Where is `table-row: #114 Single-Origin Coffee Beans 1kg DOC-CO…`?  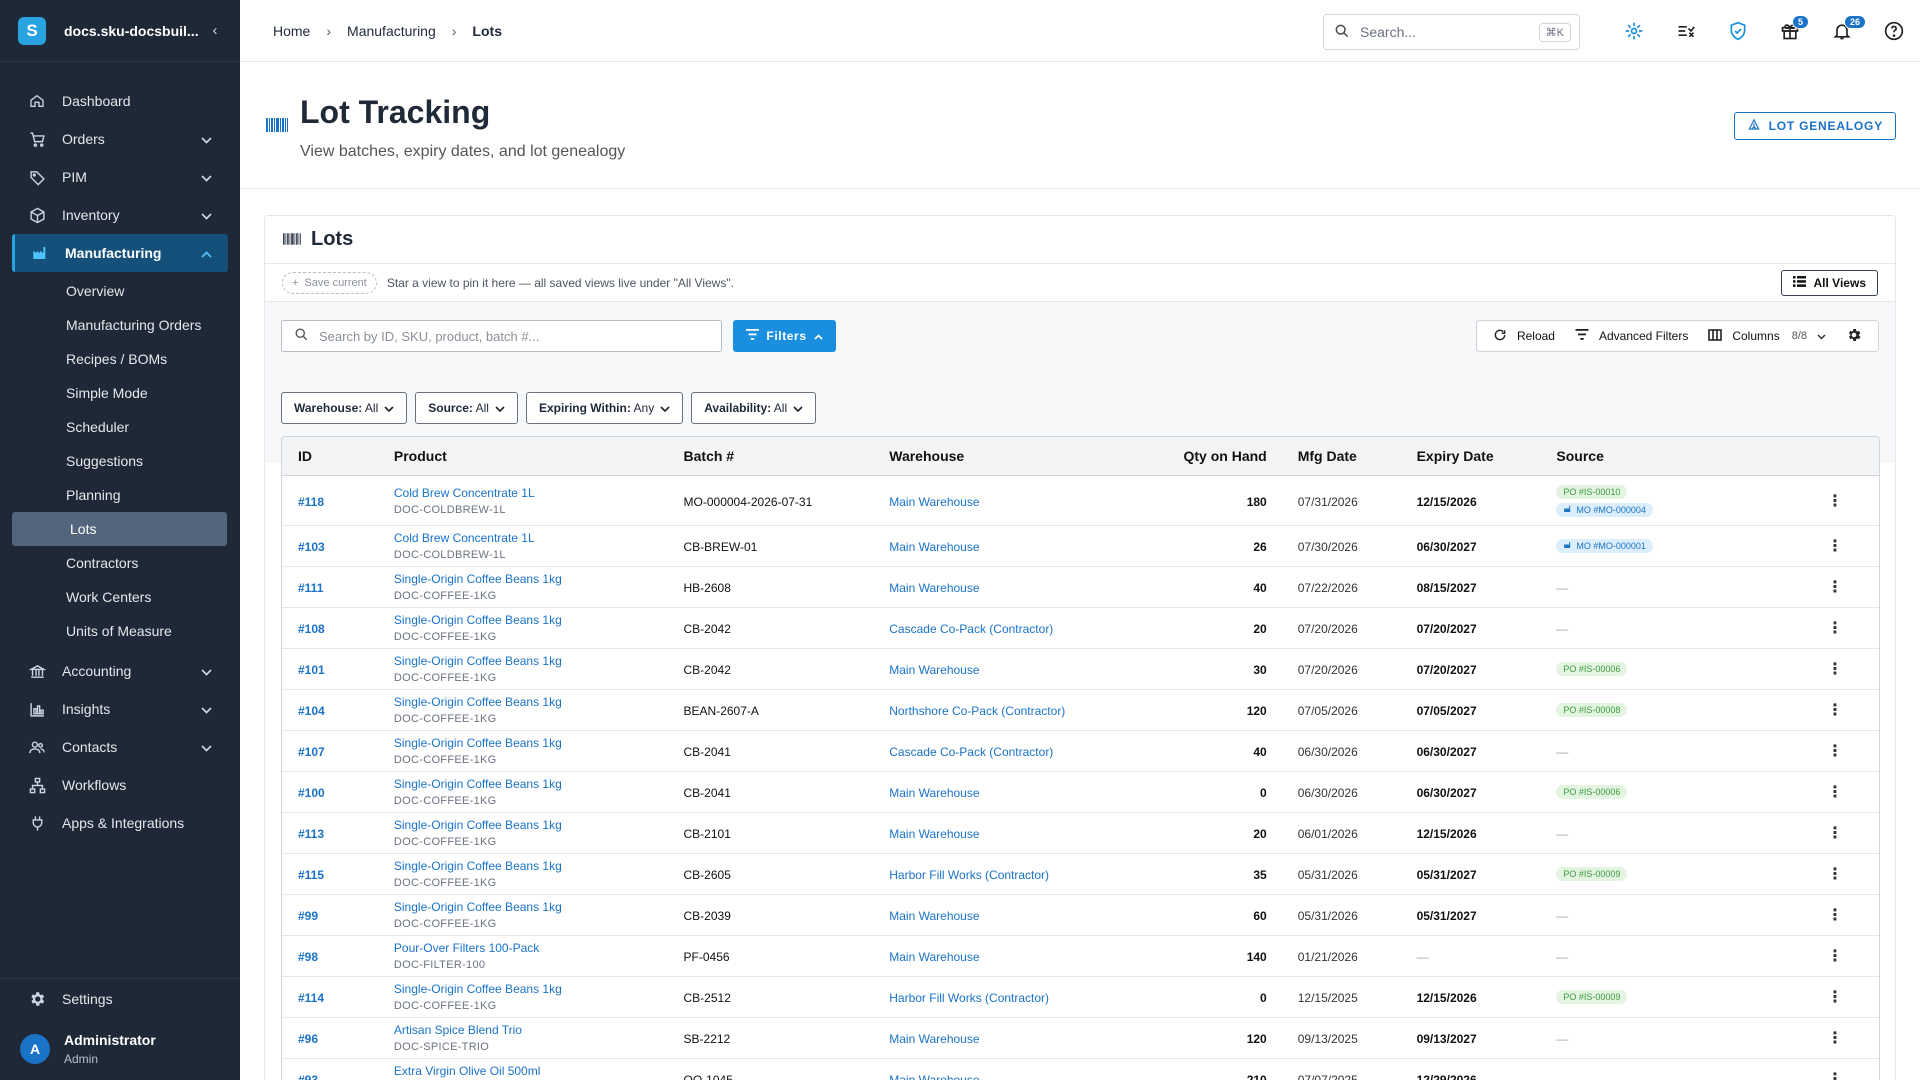
table-row: #114 Single-Origin Coffee Beans 1kg DOC-CO… is located at coordinates (1080, 997).